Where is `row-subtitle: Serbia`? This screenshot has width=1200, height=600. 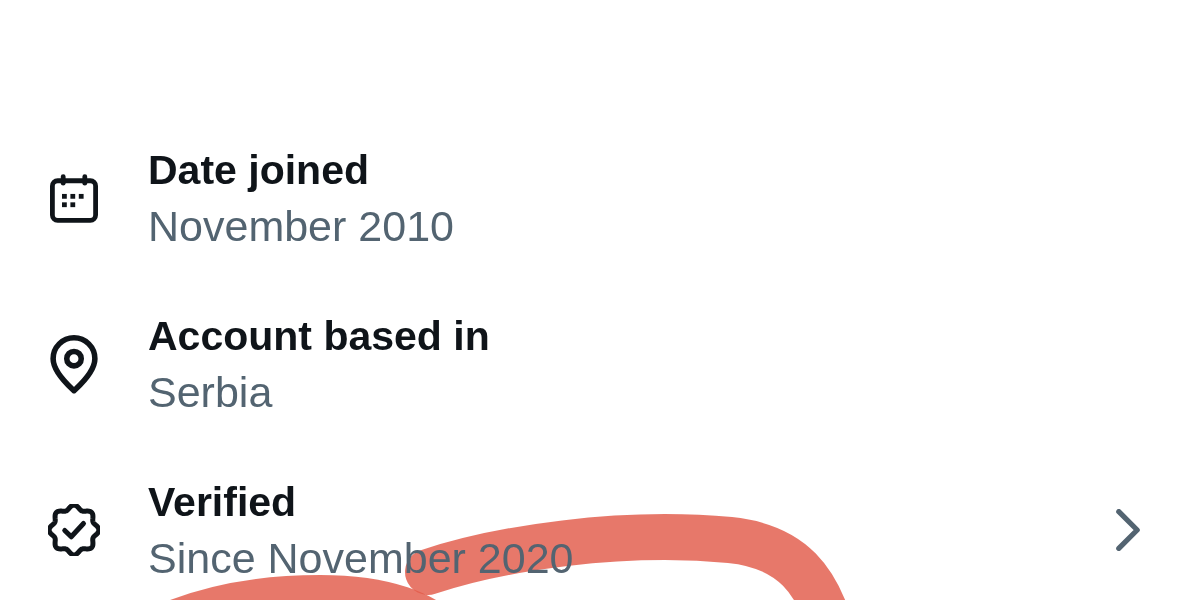 row-subtitle: Serbia is located at coordinates (210, 392).